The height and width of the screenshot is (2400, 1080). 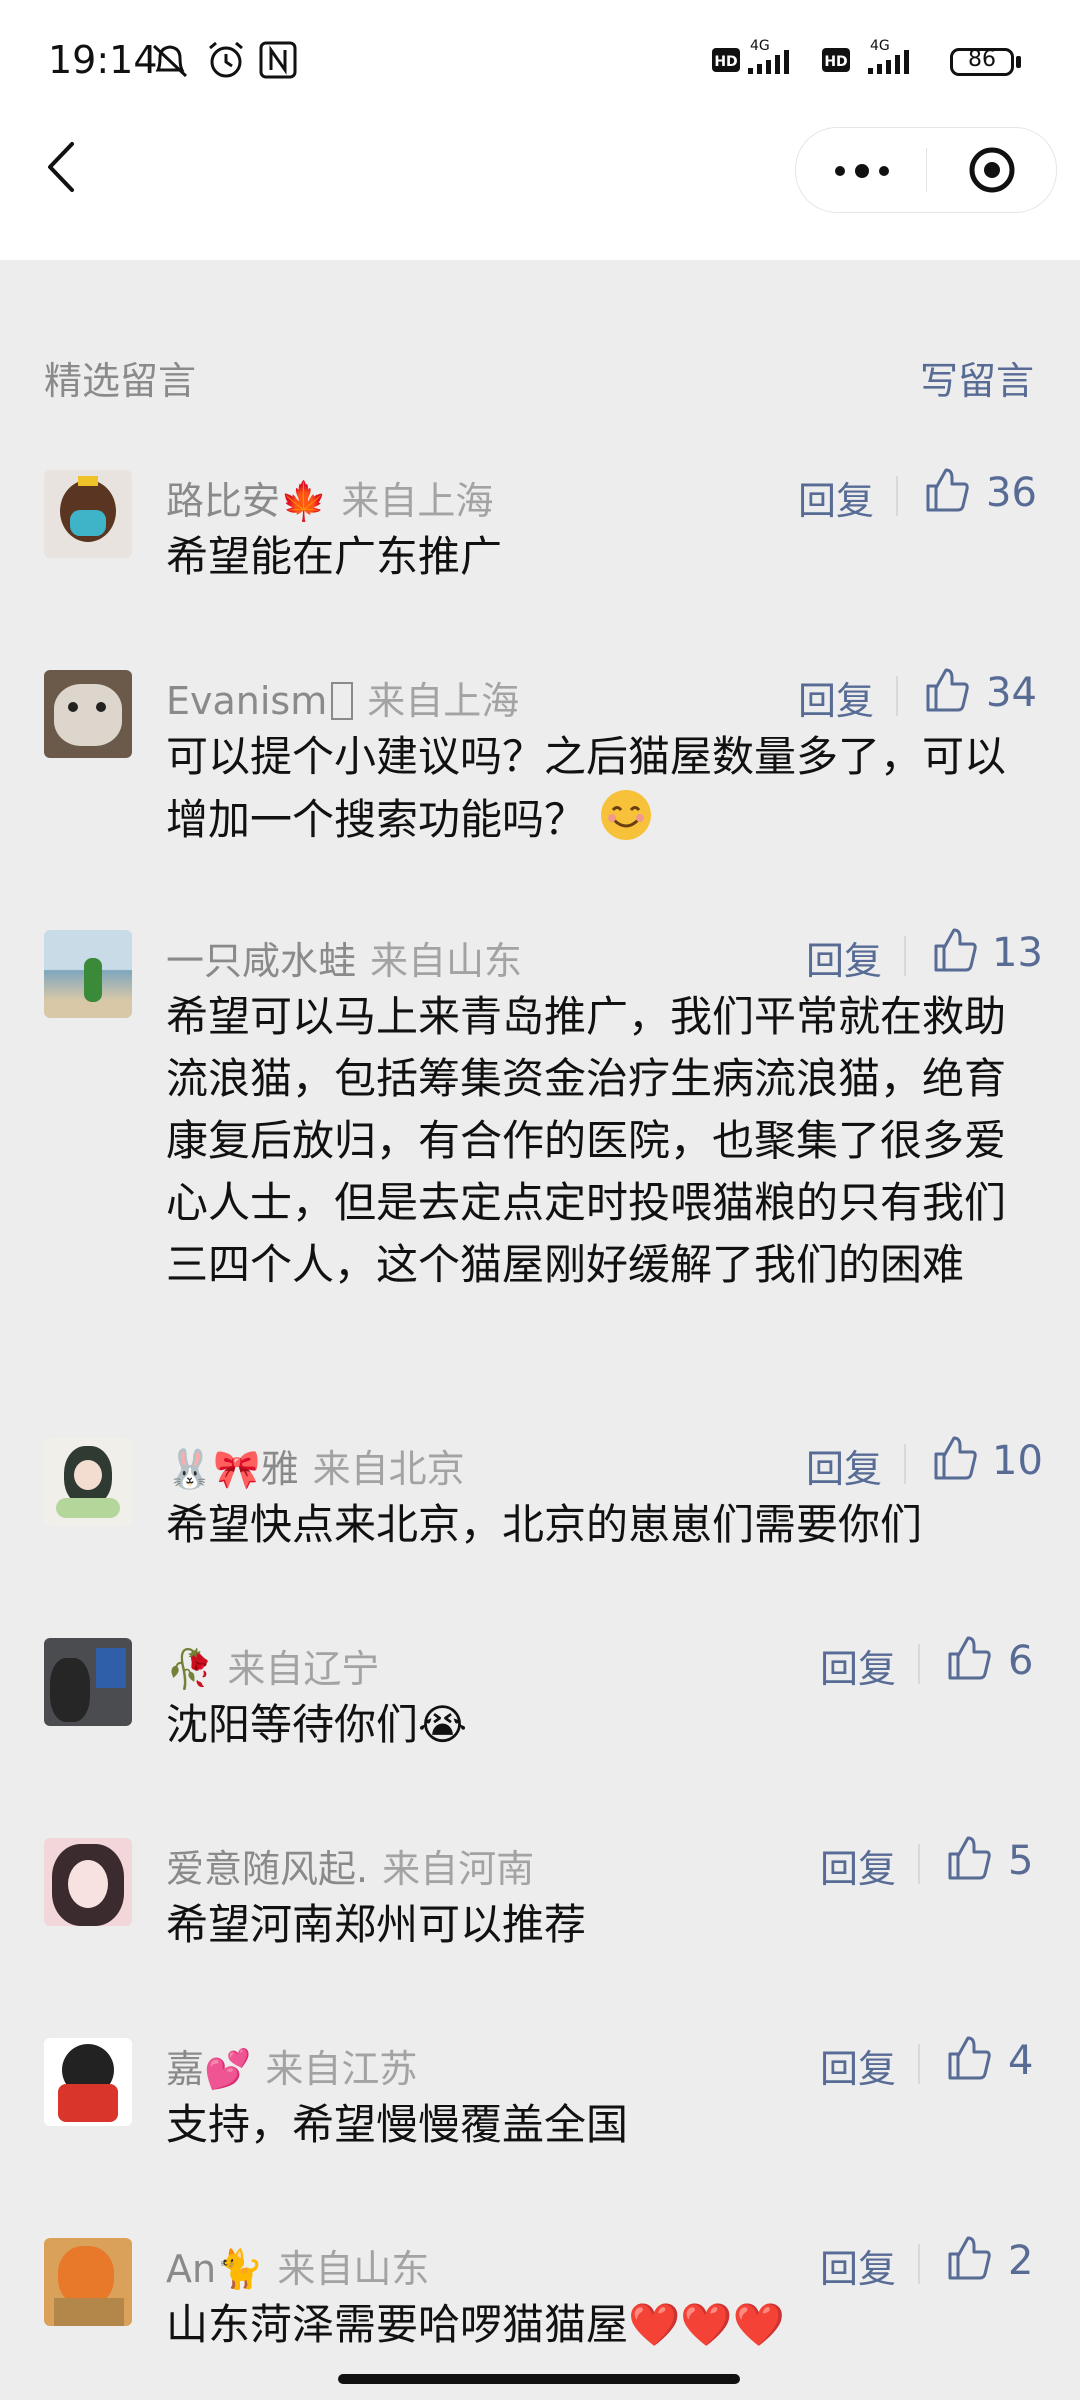 I want to click on capsule-divider, so click(x=926, y=170).